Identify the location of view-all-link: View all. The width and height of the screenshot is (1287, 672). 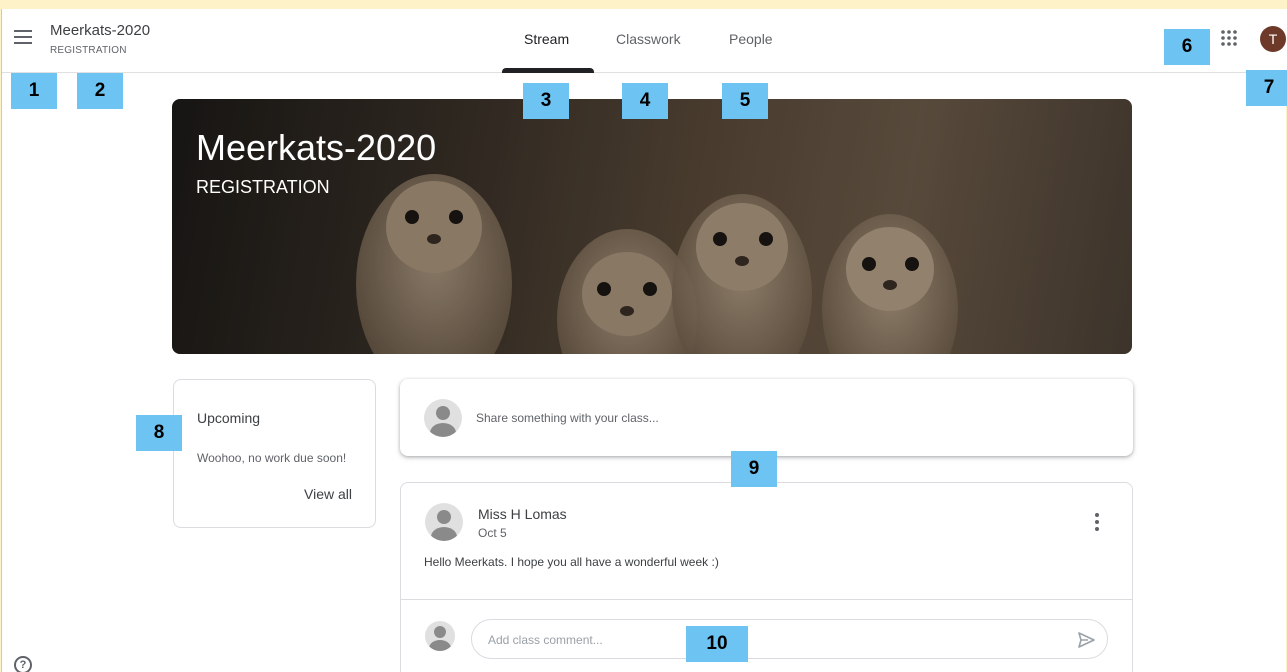
(328, 494).